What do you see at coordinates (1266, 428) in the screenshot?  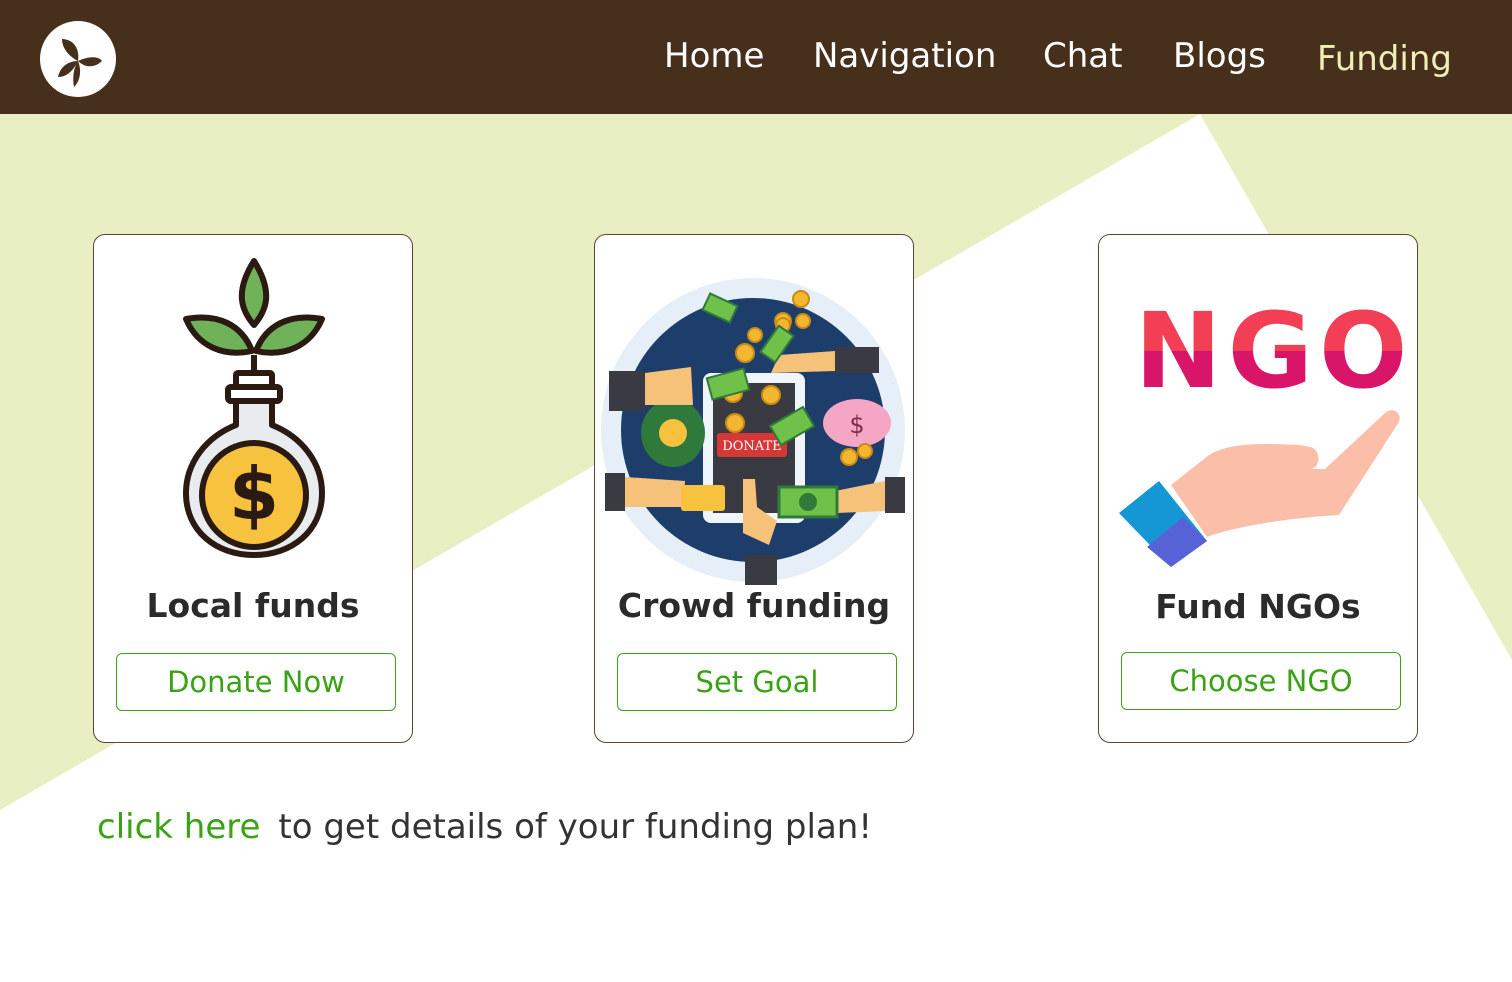 I see `ngo-hand-icon: NGO` at bounding box center [1266, 428].